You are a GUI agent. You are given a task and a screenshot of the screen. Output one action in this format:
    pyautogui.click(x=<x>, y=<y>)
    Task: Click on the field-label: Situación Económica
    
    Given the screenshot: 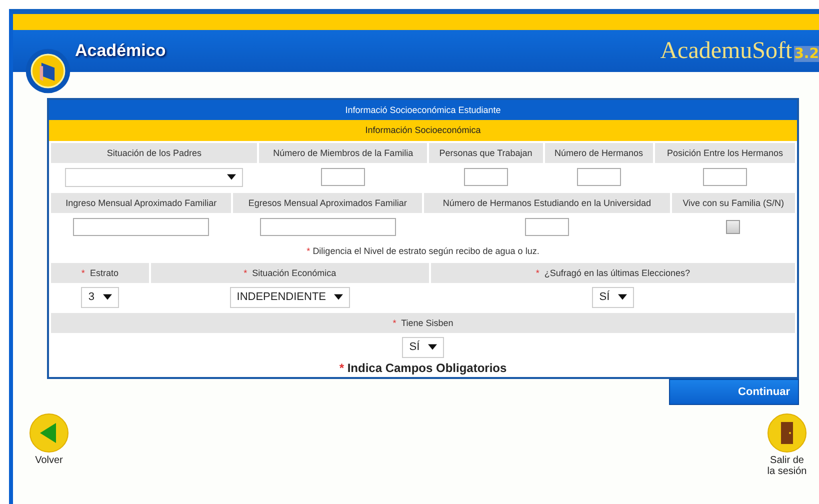 What is the action you would take?
    pyautogui.click(x=294, y=273)
    